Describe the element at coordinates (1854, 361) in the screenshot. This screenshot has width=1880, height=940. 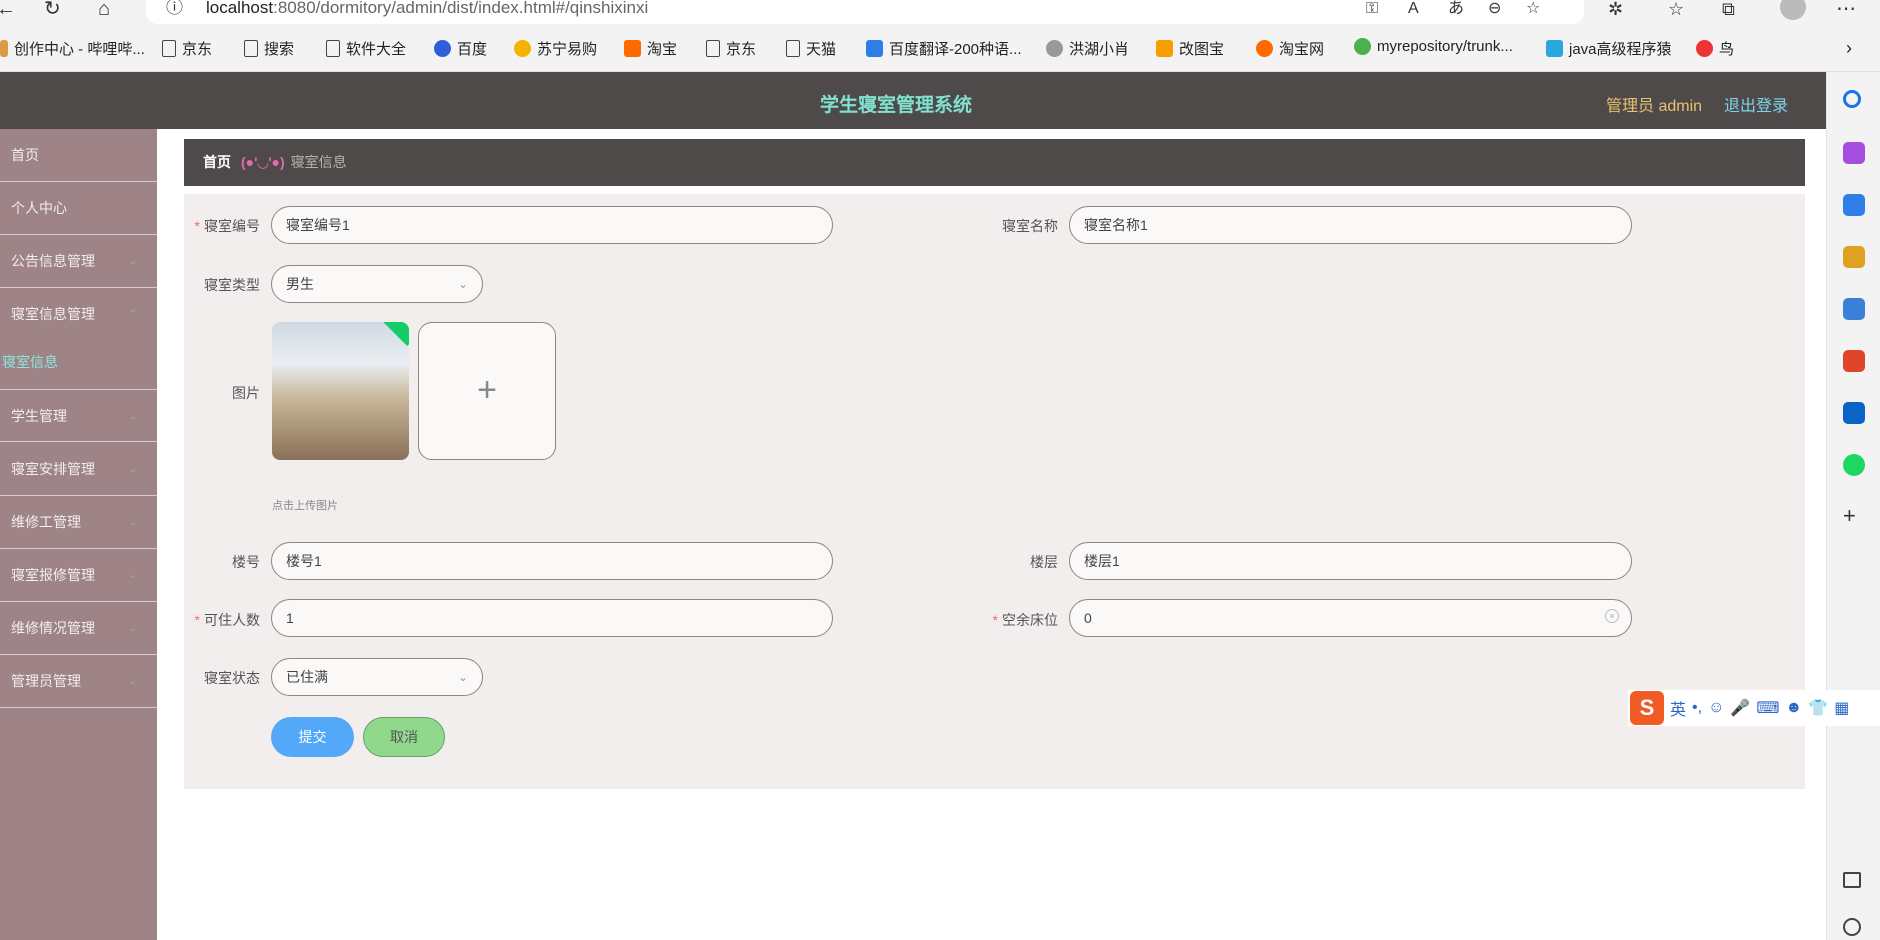
I see `office-icon` at that location.